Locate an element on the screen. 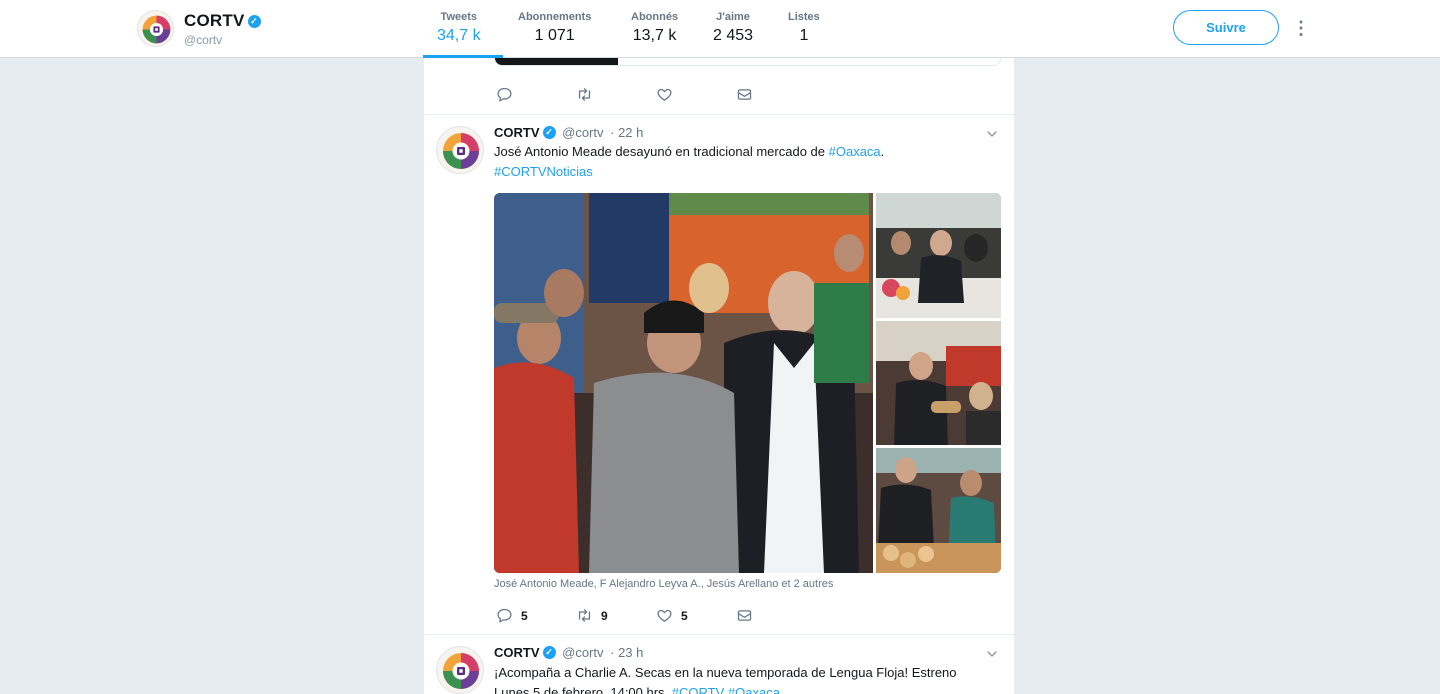  tweet-timestamp: · 22 h is located at coordinates (626, 132).